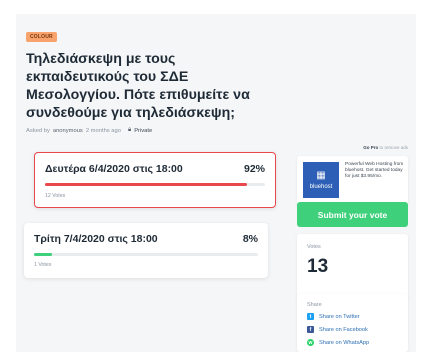  Describe the element at coordinates (250, 239) in the screenshot. I see `option-percent: 8%` at that location.